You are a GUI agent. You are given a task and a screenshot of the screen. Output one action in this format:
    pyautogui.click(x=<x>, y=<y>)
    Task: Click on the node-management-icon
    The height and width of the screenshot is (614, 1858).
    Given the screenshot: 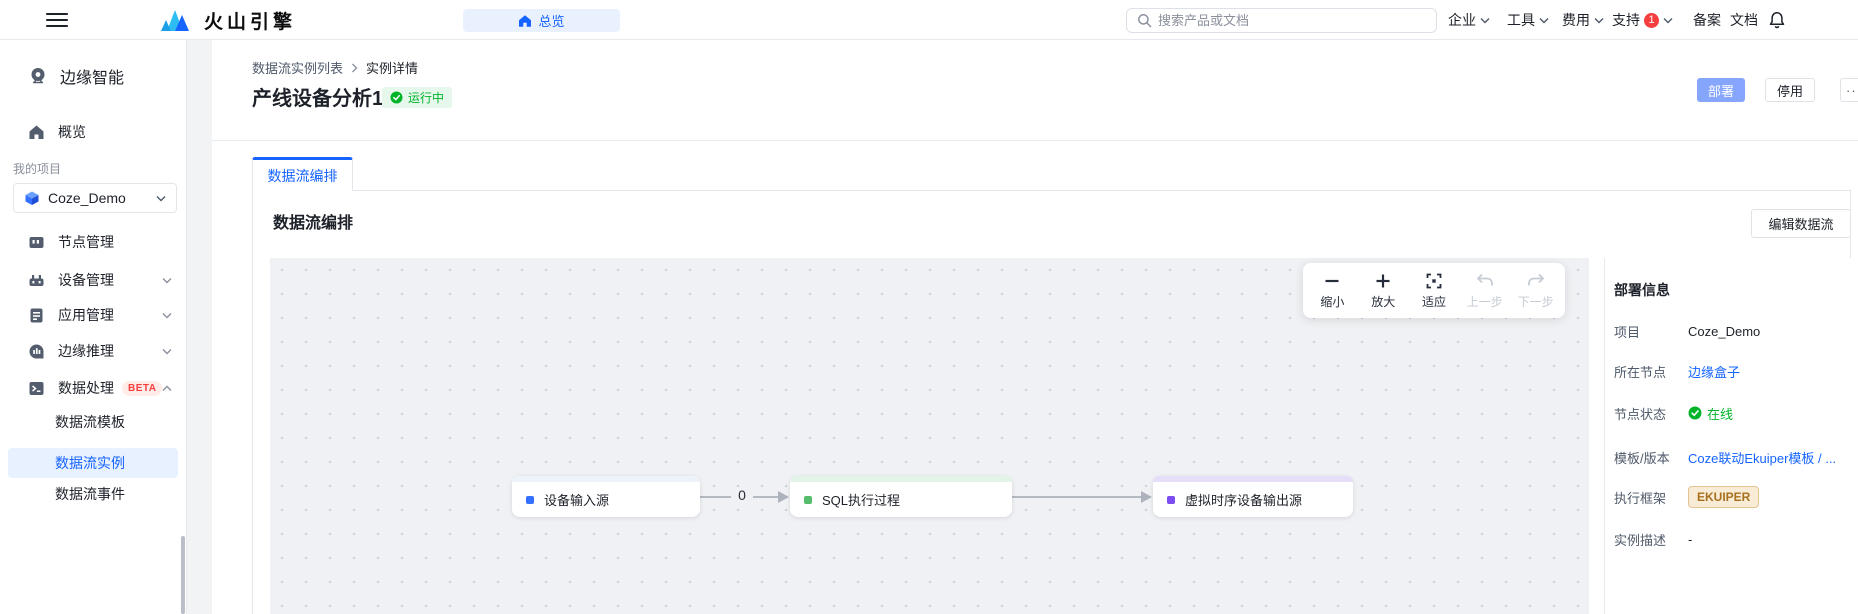 What is the action you would take?
    pyautogui.click(x=36, y=242)
    